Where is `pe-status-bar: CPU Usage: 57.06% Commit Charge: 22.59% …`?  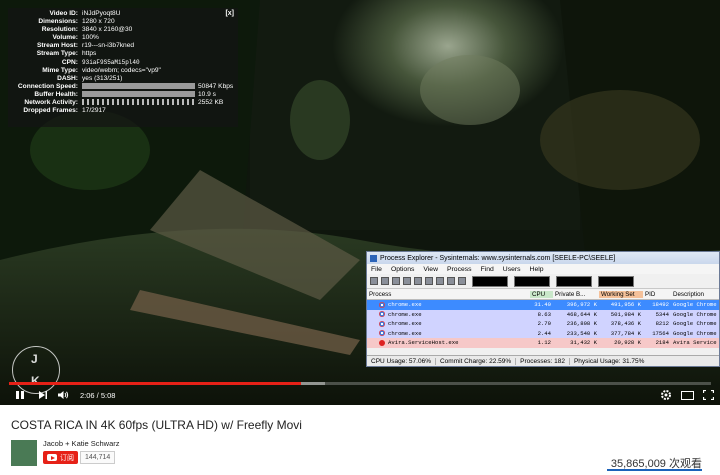
pe-status-bar: CPU Usage: 57.06% Commit Charge: 22.59% … is located at coordinates (543, 360).